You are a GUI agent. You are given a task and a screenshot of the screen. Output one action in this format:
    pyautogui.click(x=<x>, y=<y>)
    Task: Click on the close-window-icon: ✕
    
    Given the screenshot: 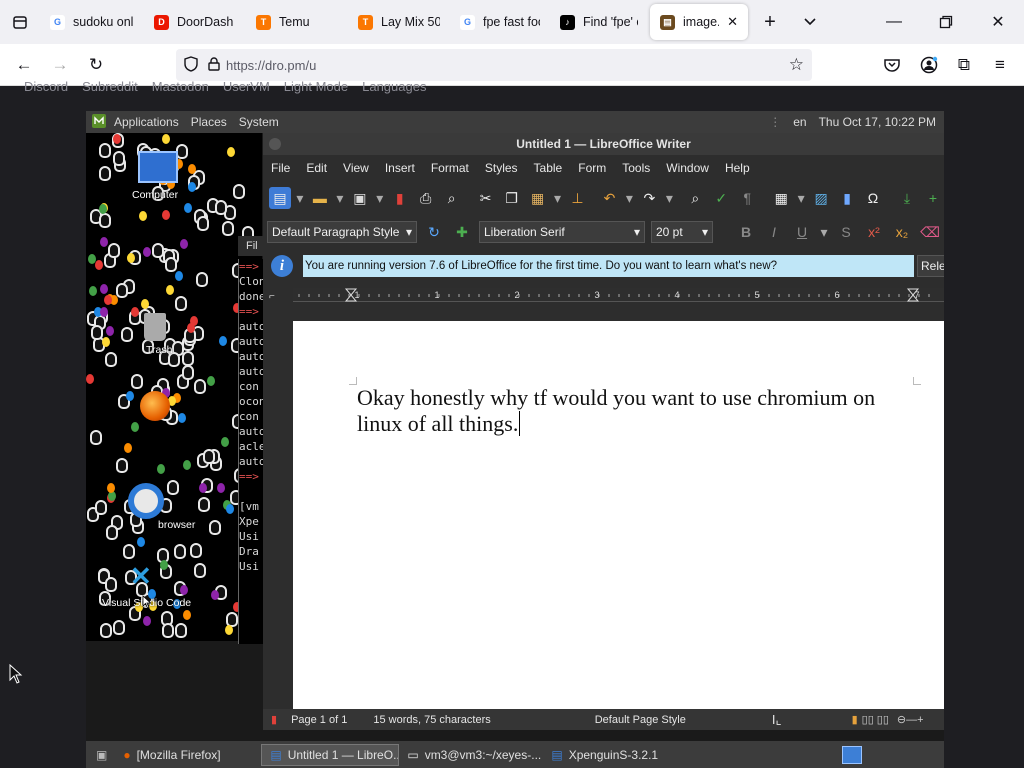 What is the action you would take?
    pyautogui.click(x=998, y=22)
    